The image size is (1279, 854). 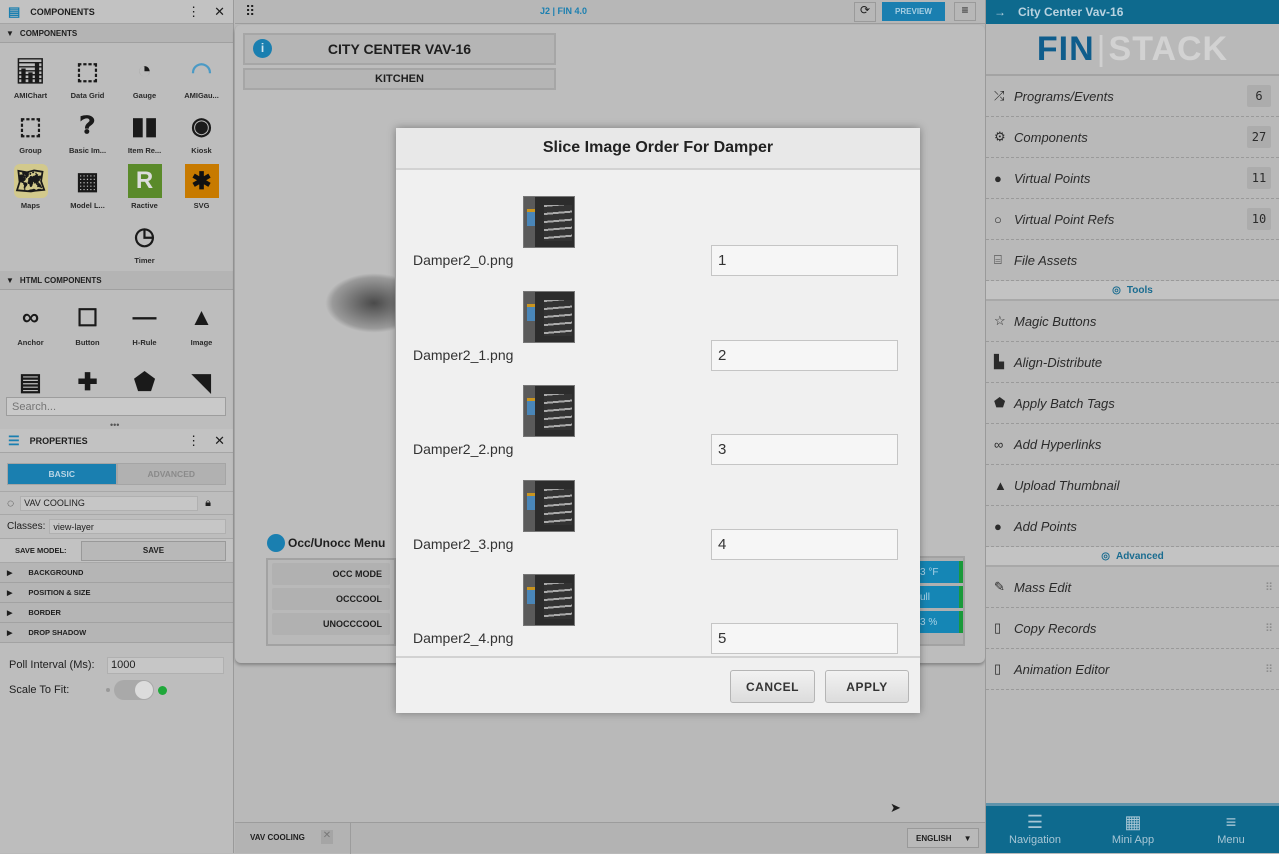 What do you see at coordinates (208, 503) in the screenshot?
I see `lock-icon: 🔒︎` at bounding box center [208, 503].